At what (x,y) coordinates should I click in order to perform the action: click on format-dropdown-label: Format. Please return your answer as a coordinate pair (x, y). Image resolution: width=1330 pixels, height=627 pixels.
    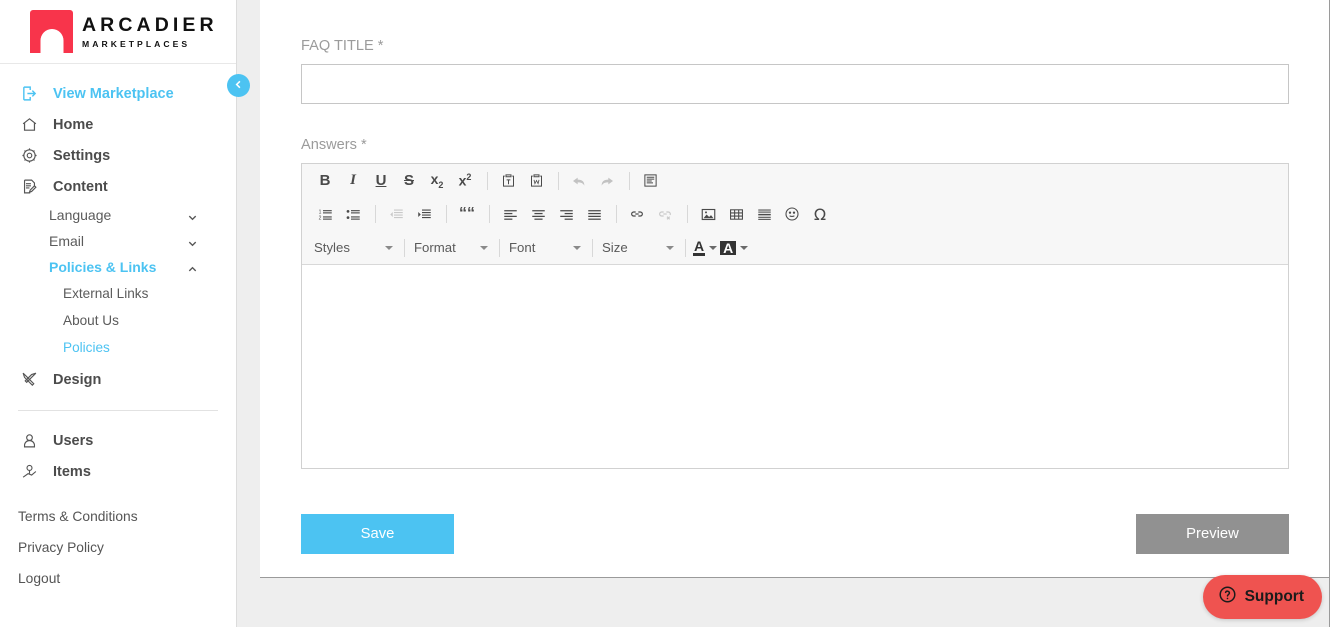
    Looking at the image, I should click on (435, 247).